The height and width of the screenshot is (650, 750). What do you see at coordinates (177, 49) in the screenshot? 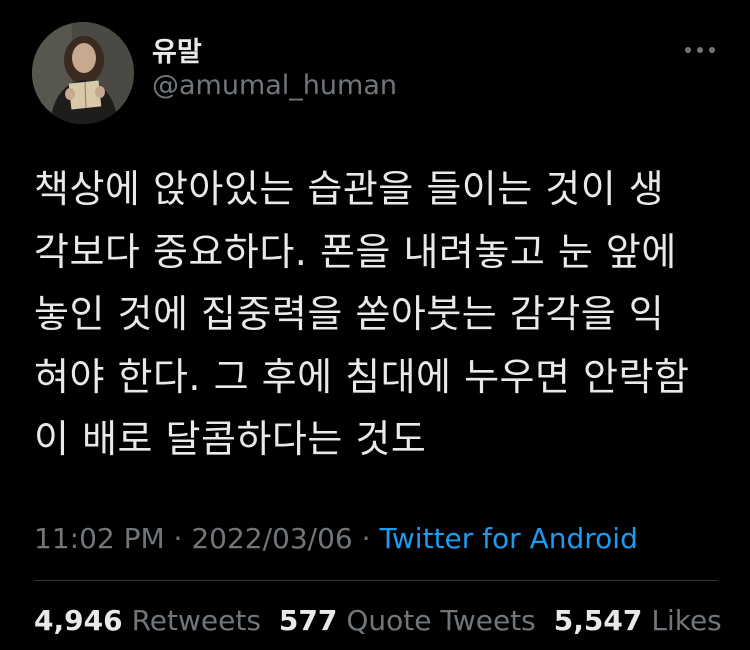
I see `display-name: 유말` at bounding box center [177, 49].